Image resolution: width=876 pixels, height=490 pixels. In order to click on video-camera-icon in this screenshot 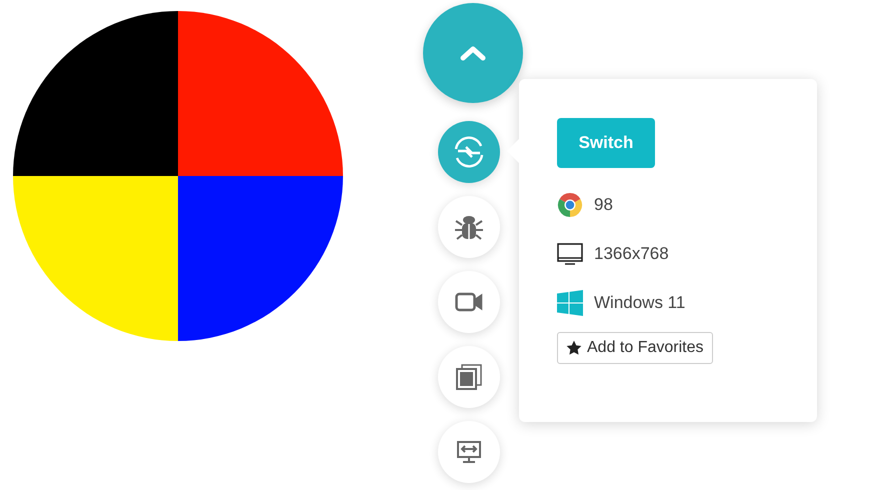, I will do `click(469, 302)`.